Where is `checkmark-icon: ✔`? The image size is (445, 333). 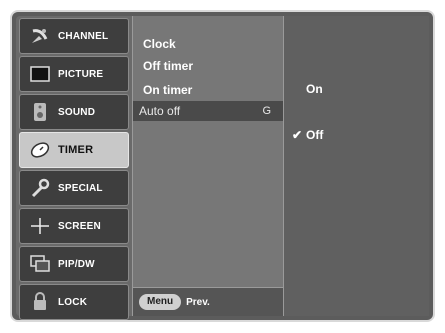
checkmark-icon: ✔ is located at coordinates (297, 135).